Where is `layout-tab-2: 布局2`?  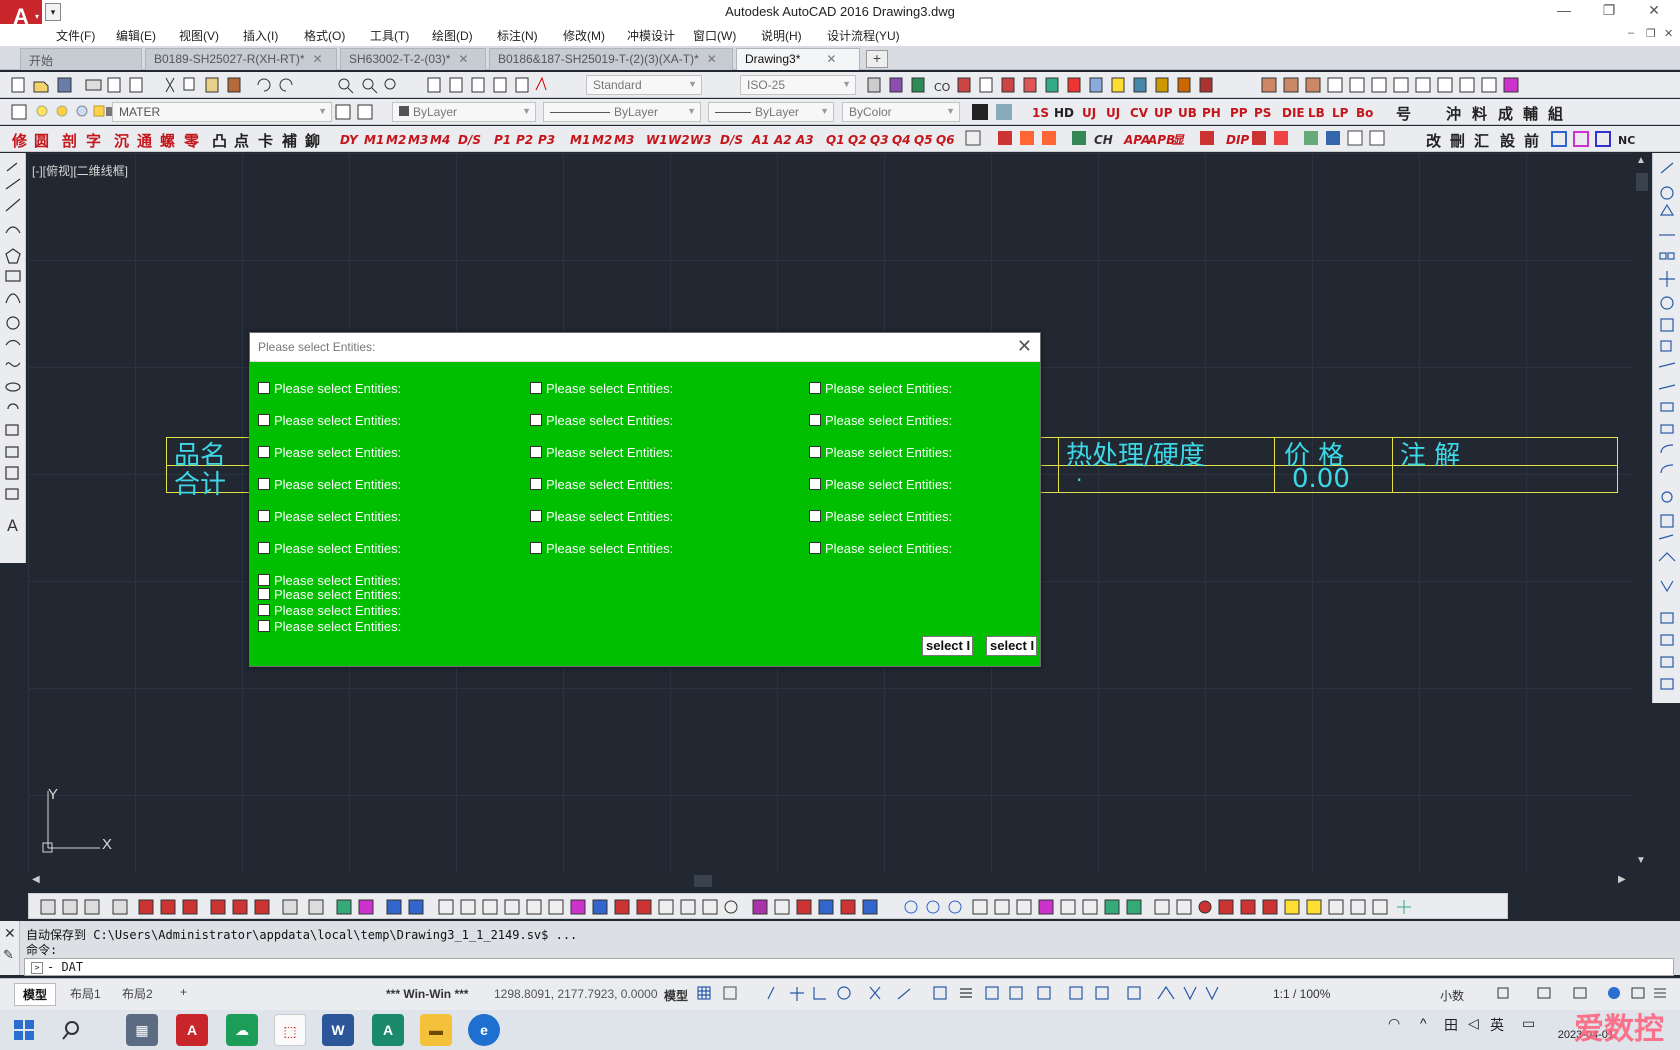
layout-tab-2: 布局2 is located at coordinates (137, 993).